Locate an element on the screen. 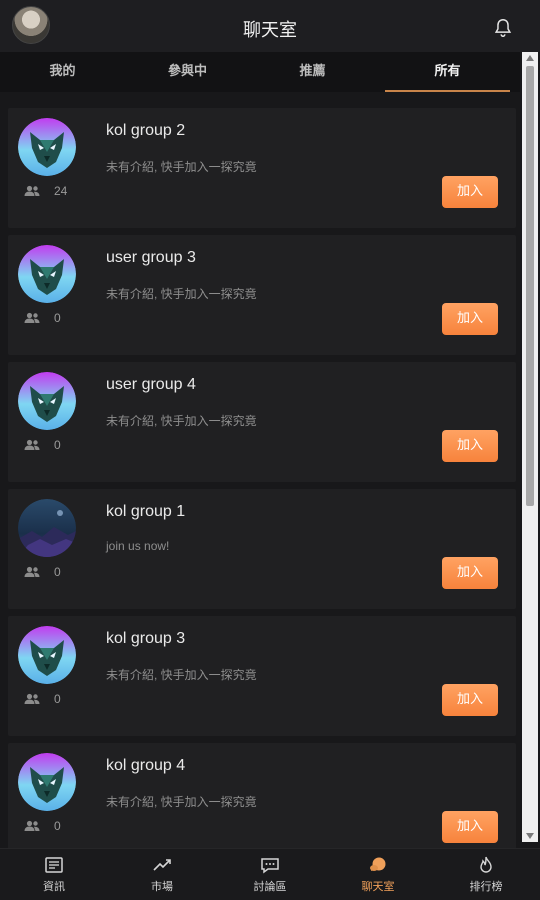  group-name: kol group 1 is located at coordinates (146, 511).